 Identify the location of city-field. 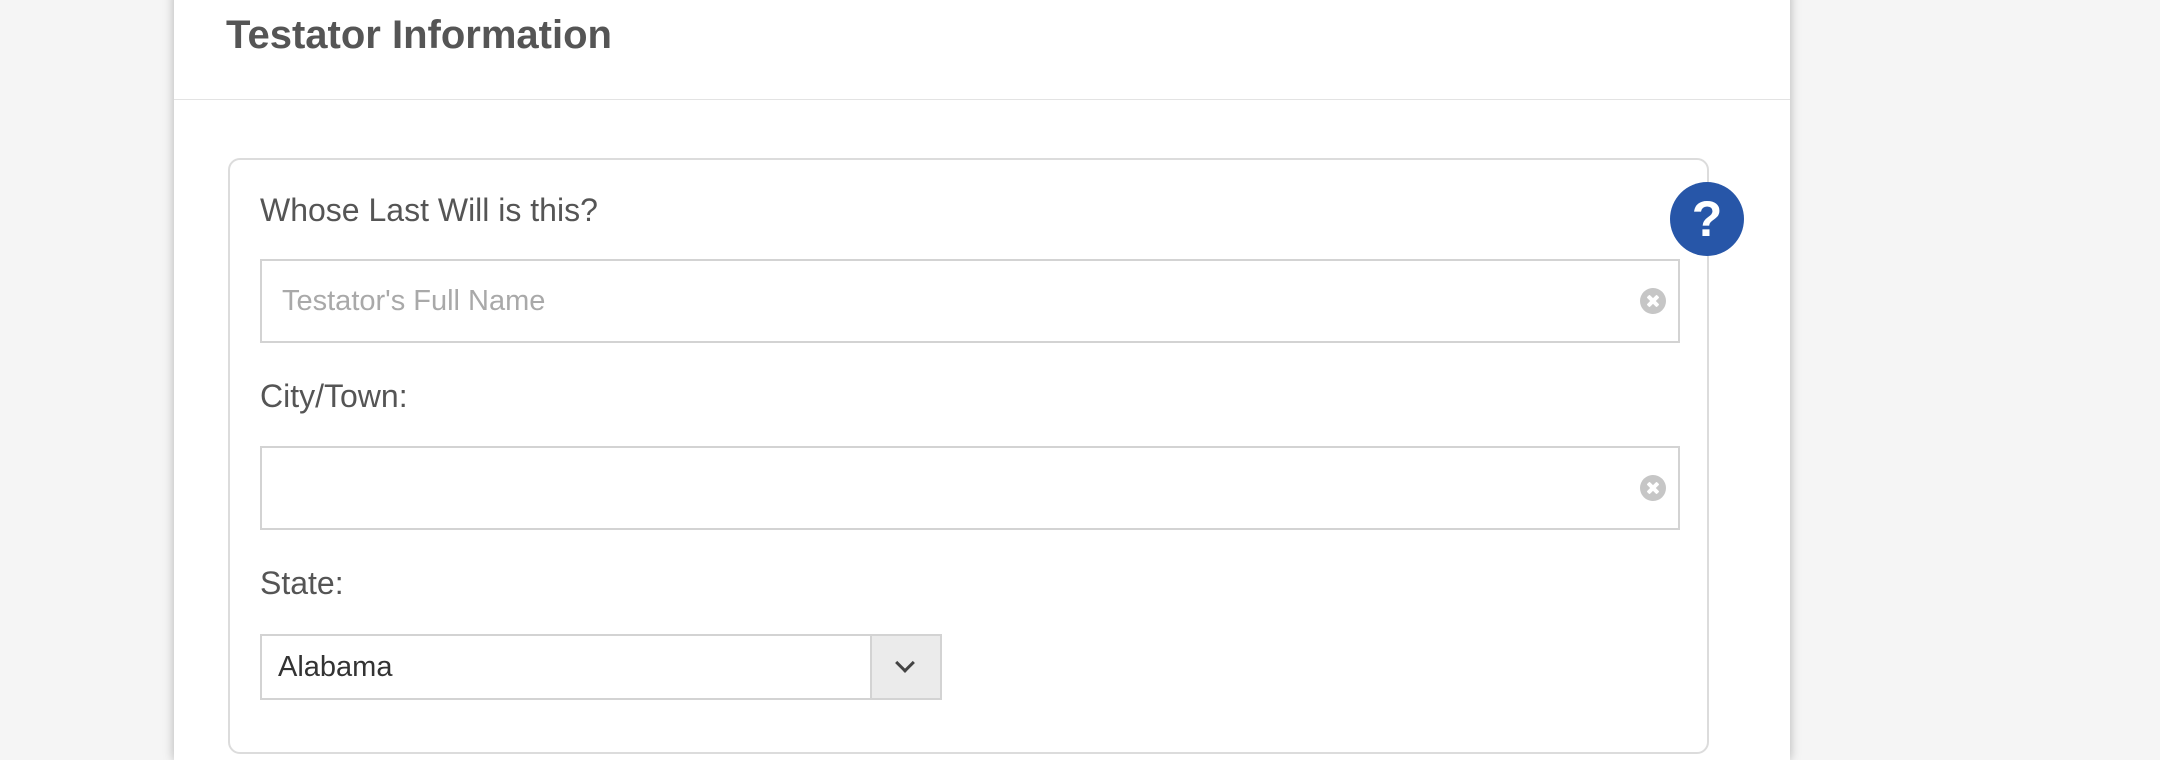
(970, 488).